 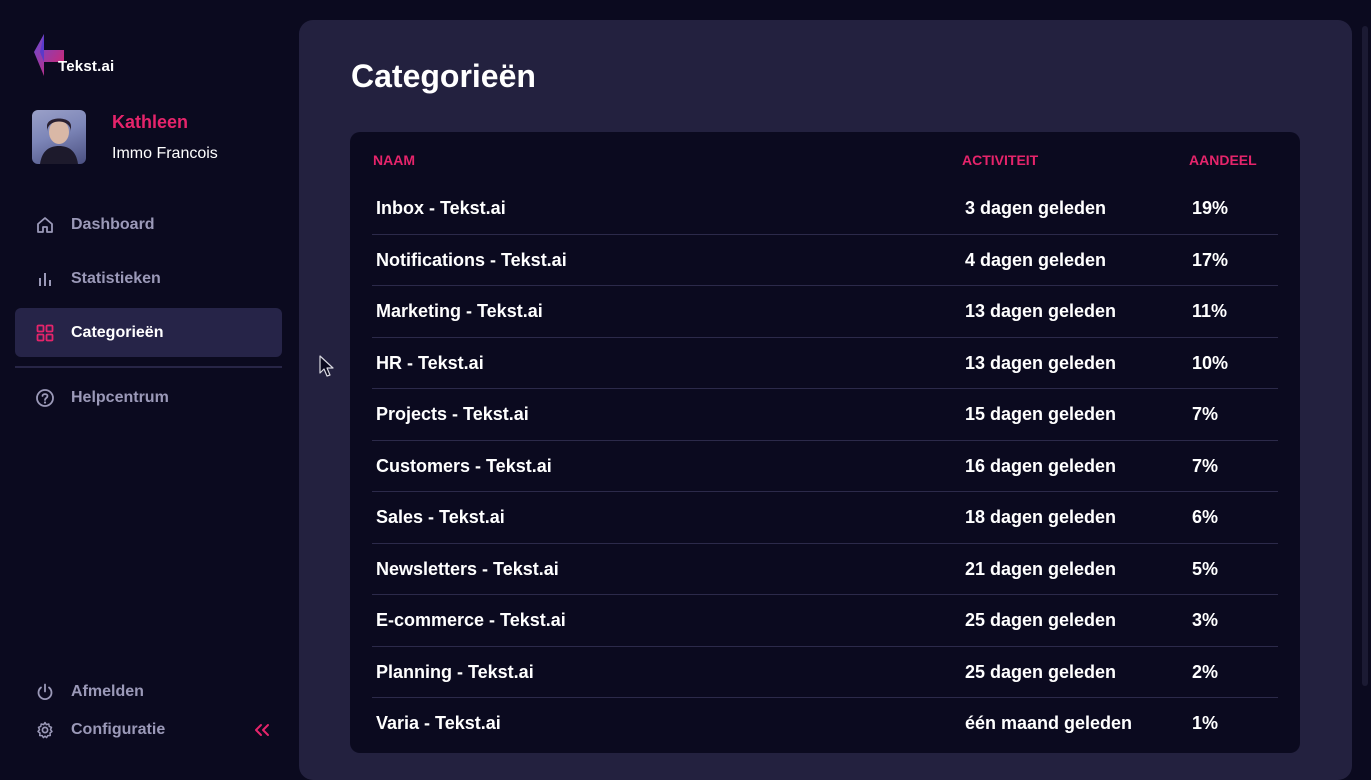 I want to click on nav-label: Configuratie, so click(x=118, y=729).